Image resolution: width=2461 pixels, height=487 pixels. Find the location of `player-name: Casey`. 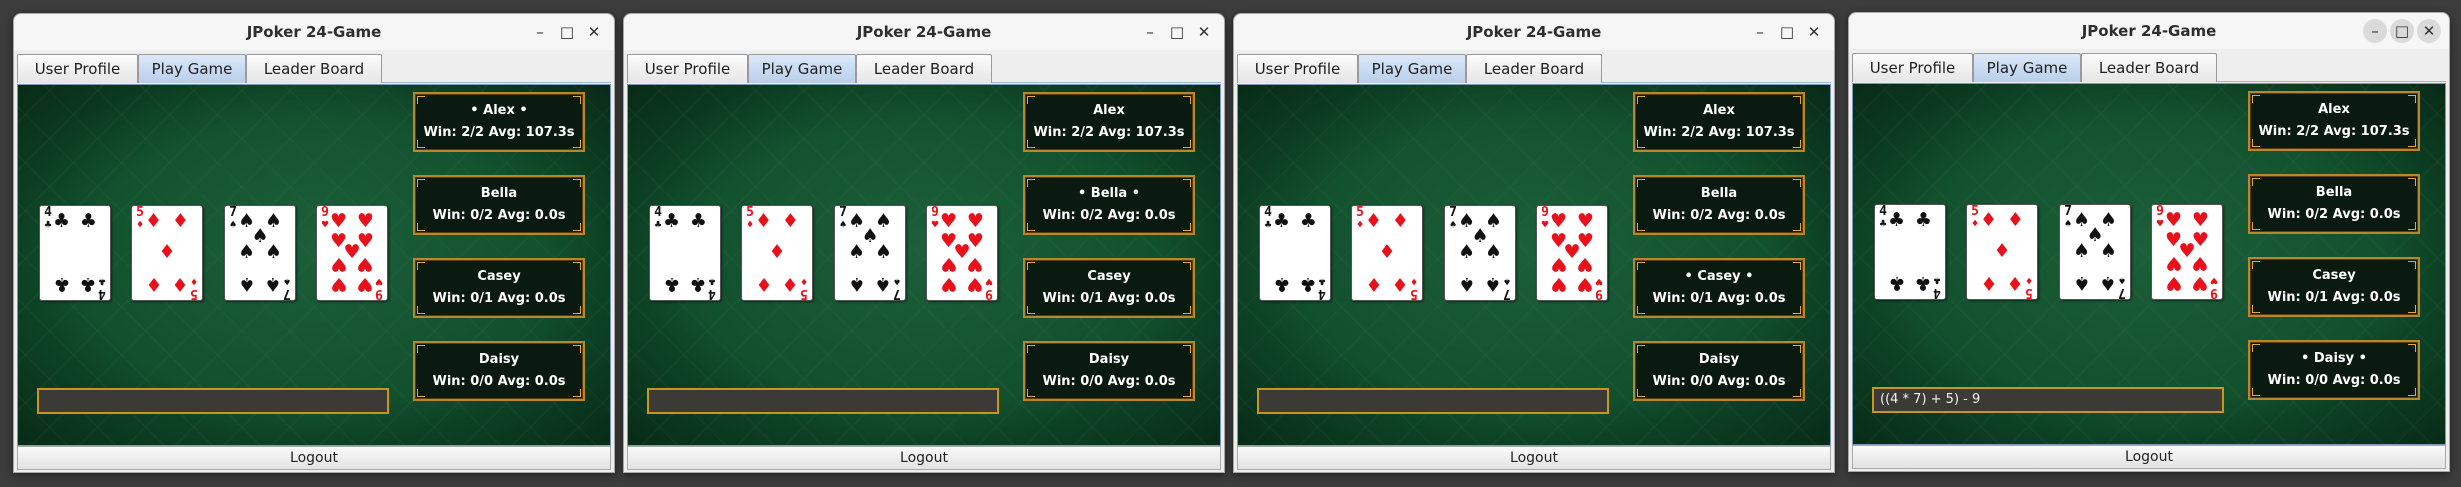

player-name: Casey is located at coordinates (499, 276).